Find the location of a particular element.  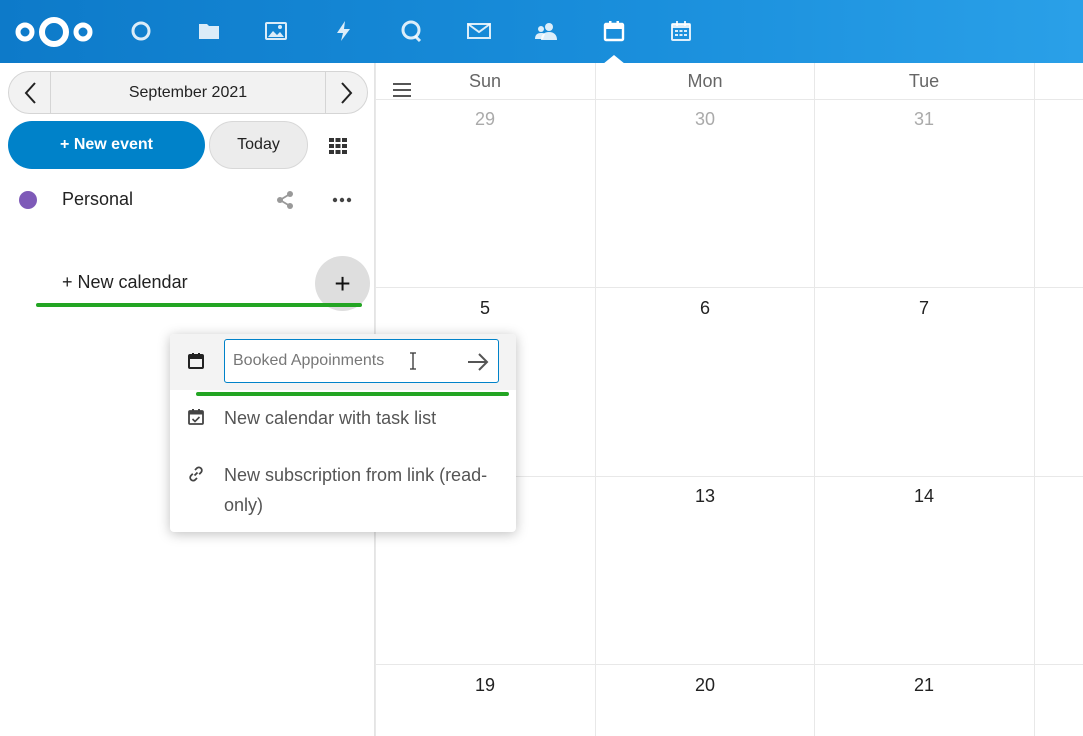

hamburger-menu-icon is located at coordinates (402, 91).